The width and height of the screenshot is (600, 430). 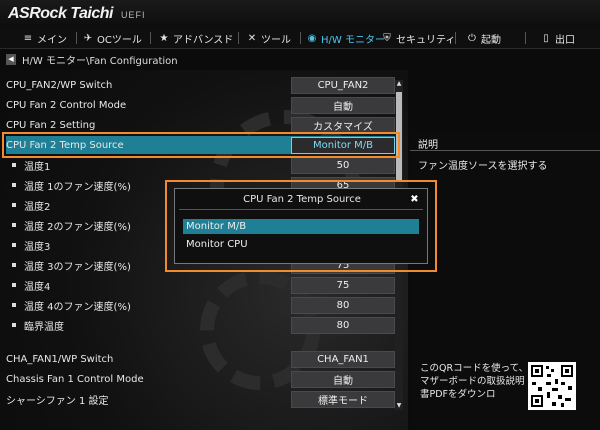 What do you see at coordinates (343, 165) in the screenshot?
I see `setting-value: 50` at bounding box center [343, 165].